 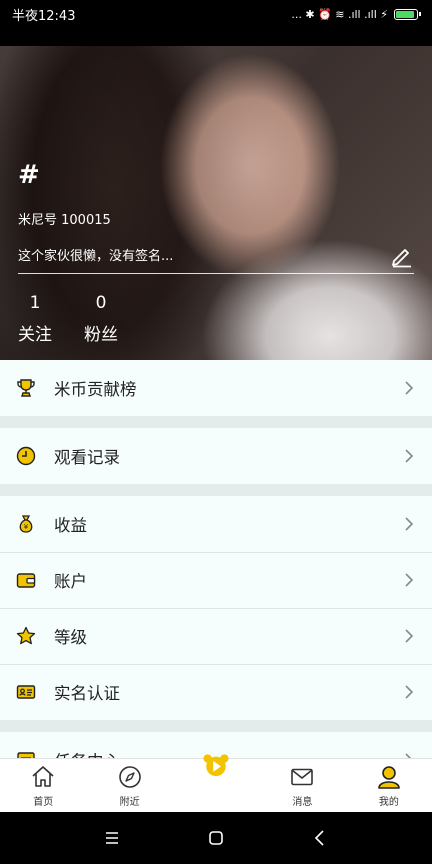 I want to click on menu-item-account: 账户, so click(x=216, y=580).